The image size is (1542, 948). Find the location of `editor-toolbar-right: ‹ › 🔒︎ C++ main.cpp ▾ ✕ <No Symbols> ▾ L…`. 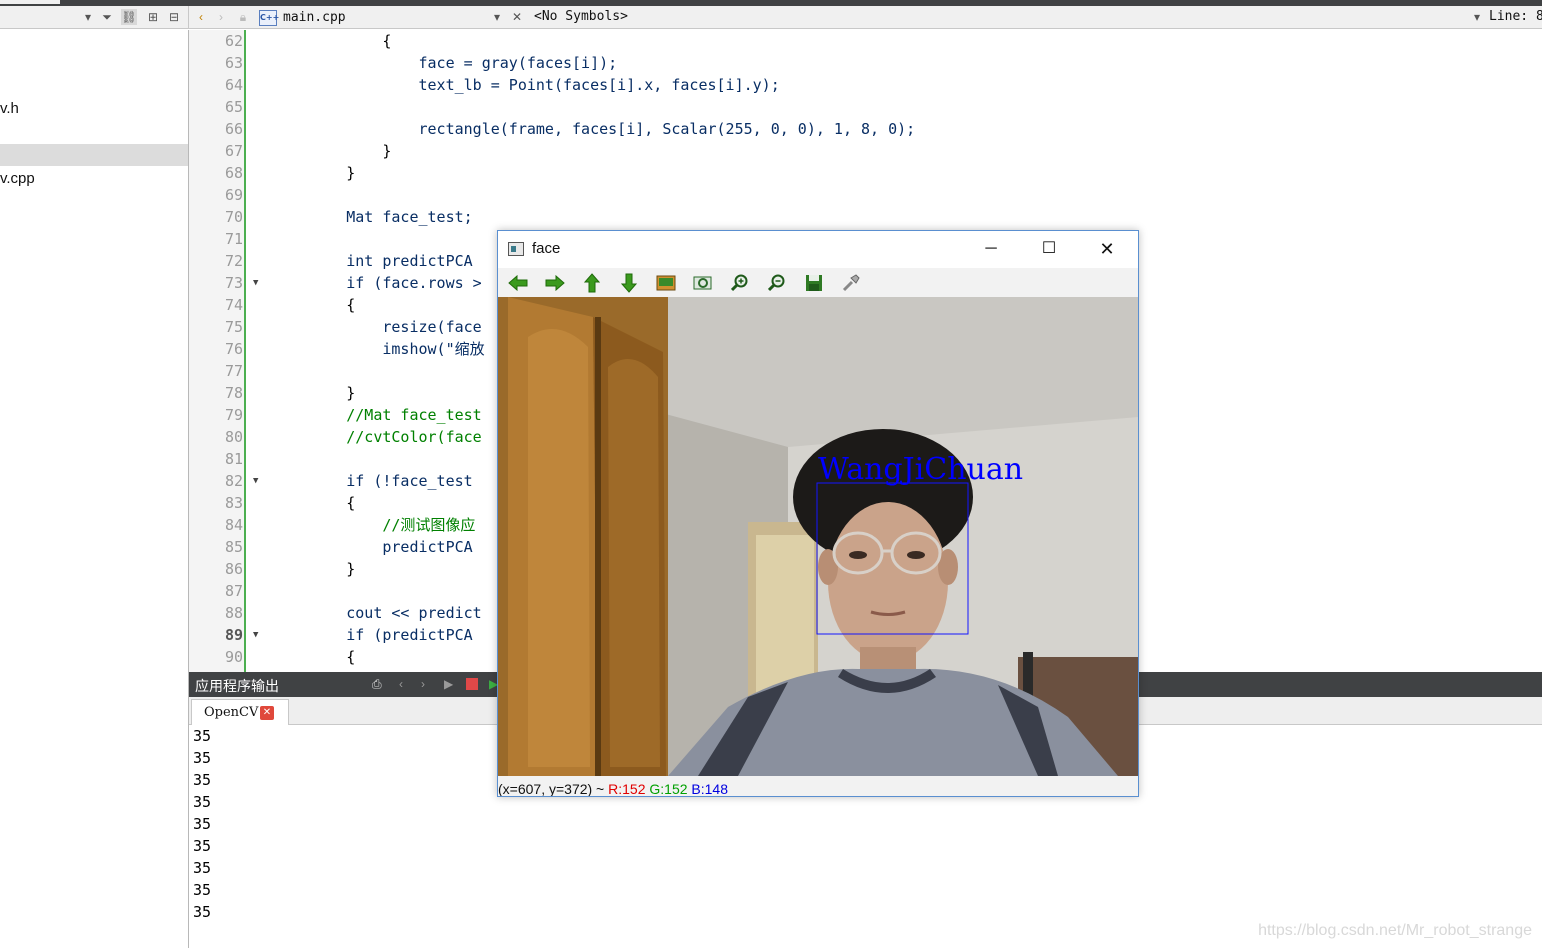

editor-toolbar-right: ‹ › 🔒︎ C++ main.cpp ▾ ✕ <No Symbols> ▾ L… is located at coordinates (865, 17).